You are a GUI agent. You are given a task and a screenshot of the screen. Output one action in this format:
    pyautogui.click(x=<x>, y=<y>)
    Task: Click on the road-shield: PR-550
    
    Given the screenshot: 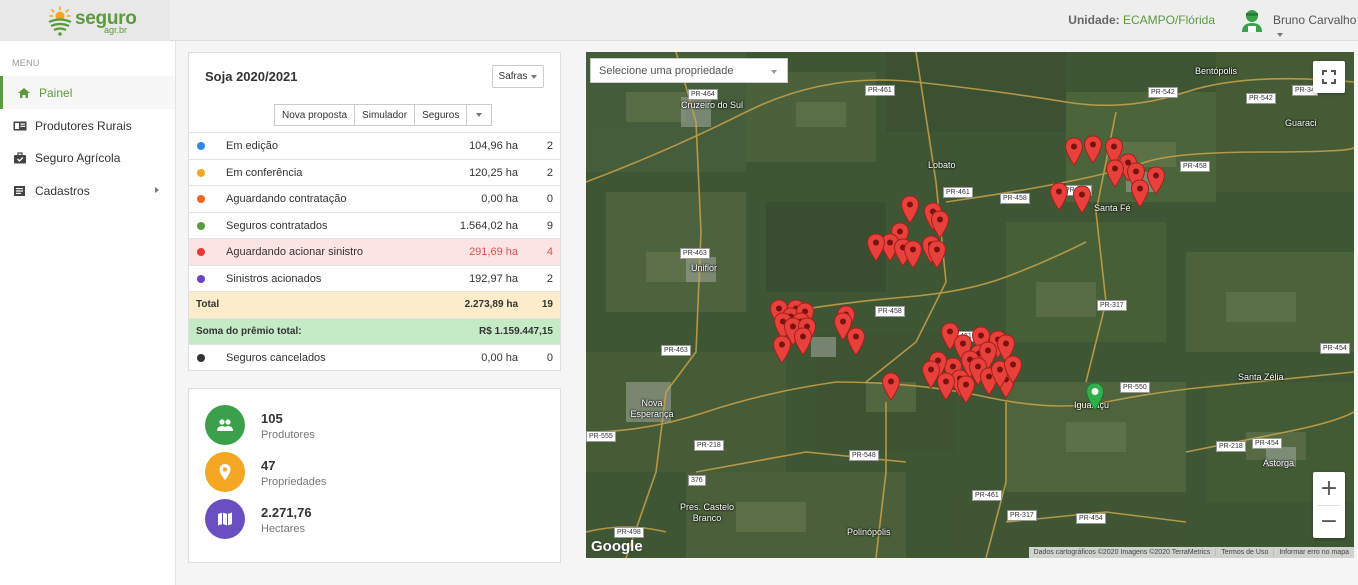 What is the action you would take?
    pyautogui.click(x=1135, y=387)
    